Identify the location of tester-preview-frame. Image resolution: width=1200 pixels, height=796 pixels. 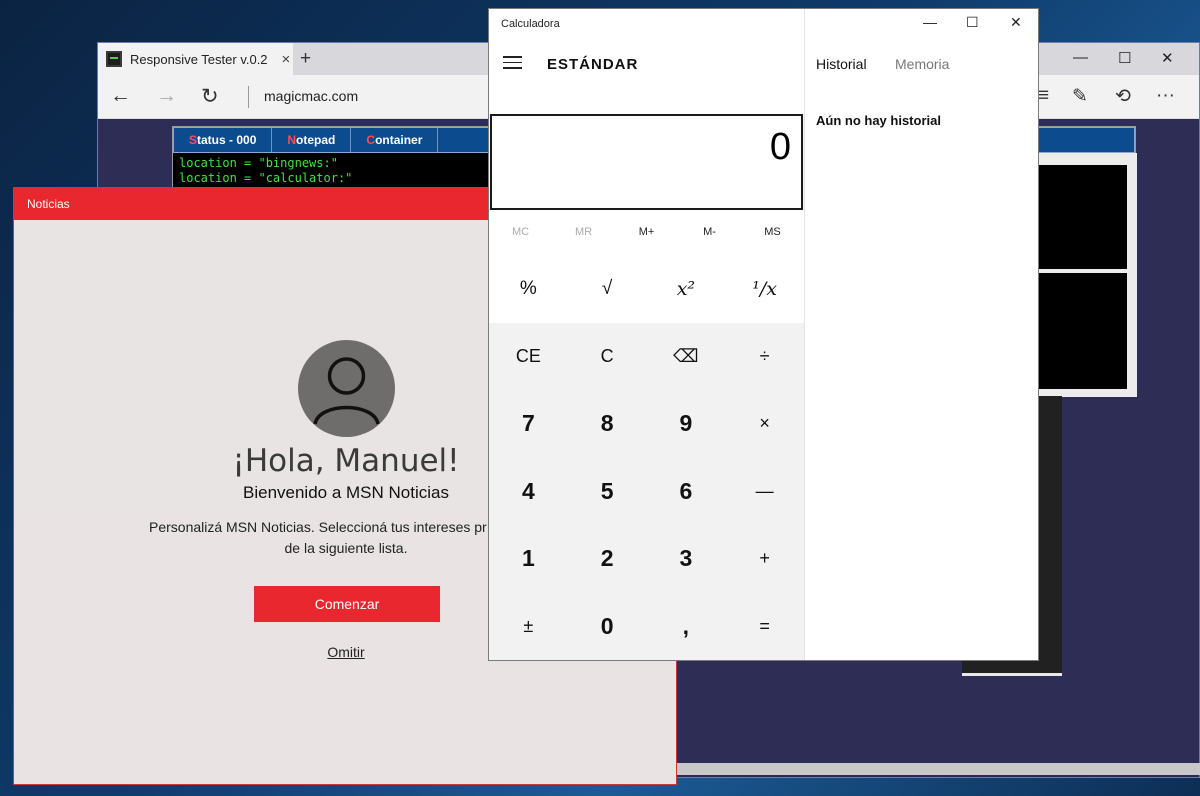
(1087, 275).